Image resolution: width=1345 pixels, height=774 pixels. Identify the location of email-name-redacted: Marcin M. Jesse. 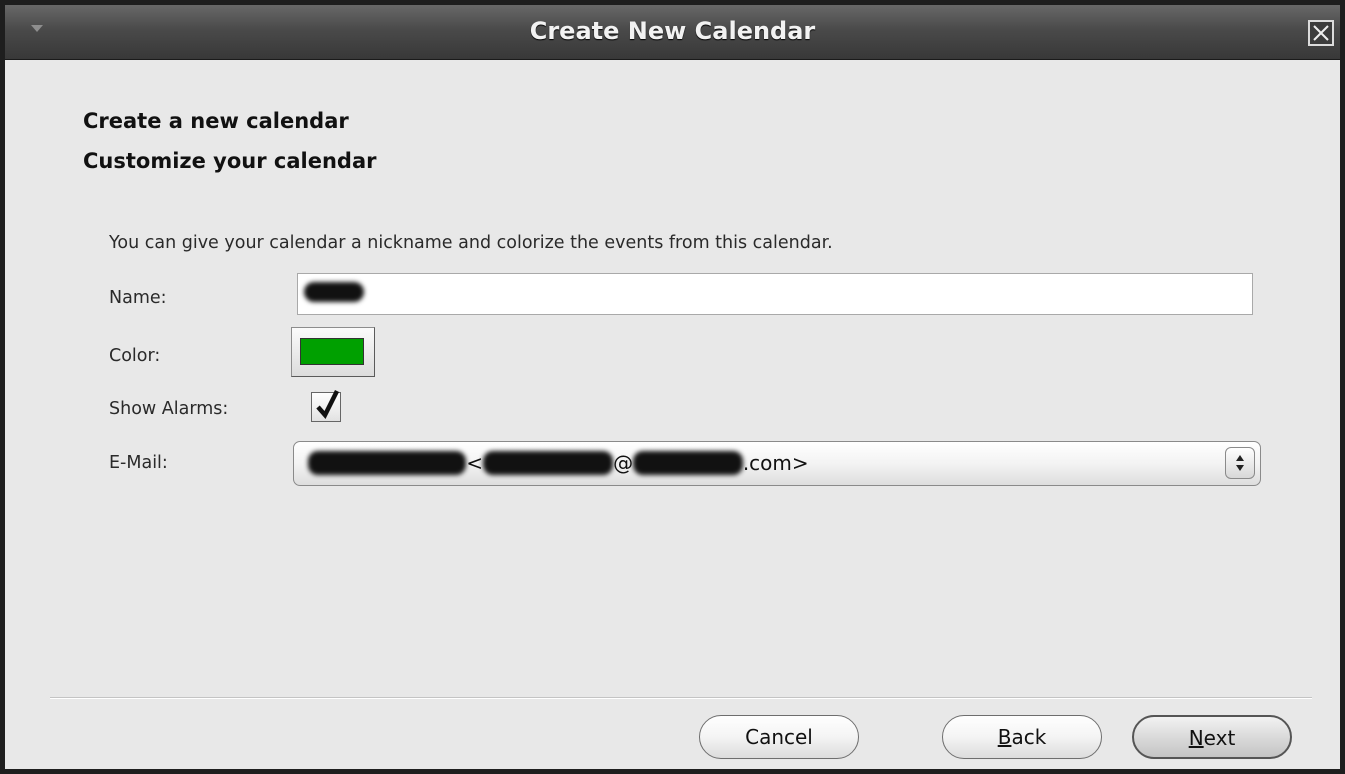
(387, 463).